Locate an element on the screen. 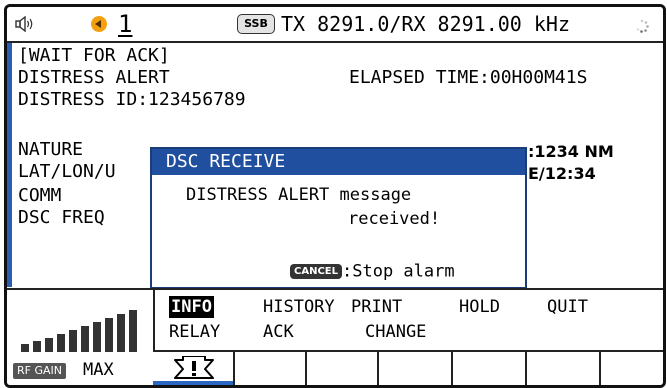  relay-button: RELAY is located at coordinates (194, 332).